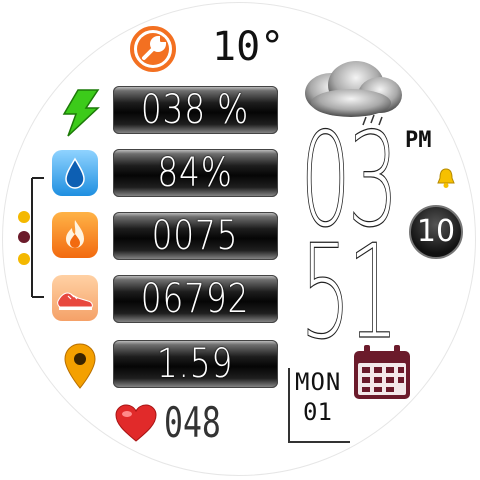 This screenshot has width=480, height=480. Describe the element at coordinates (195, 173) in the screenshot. I see `humidity-value: 84%` at that location.